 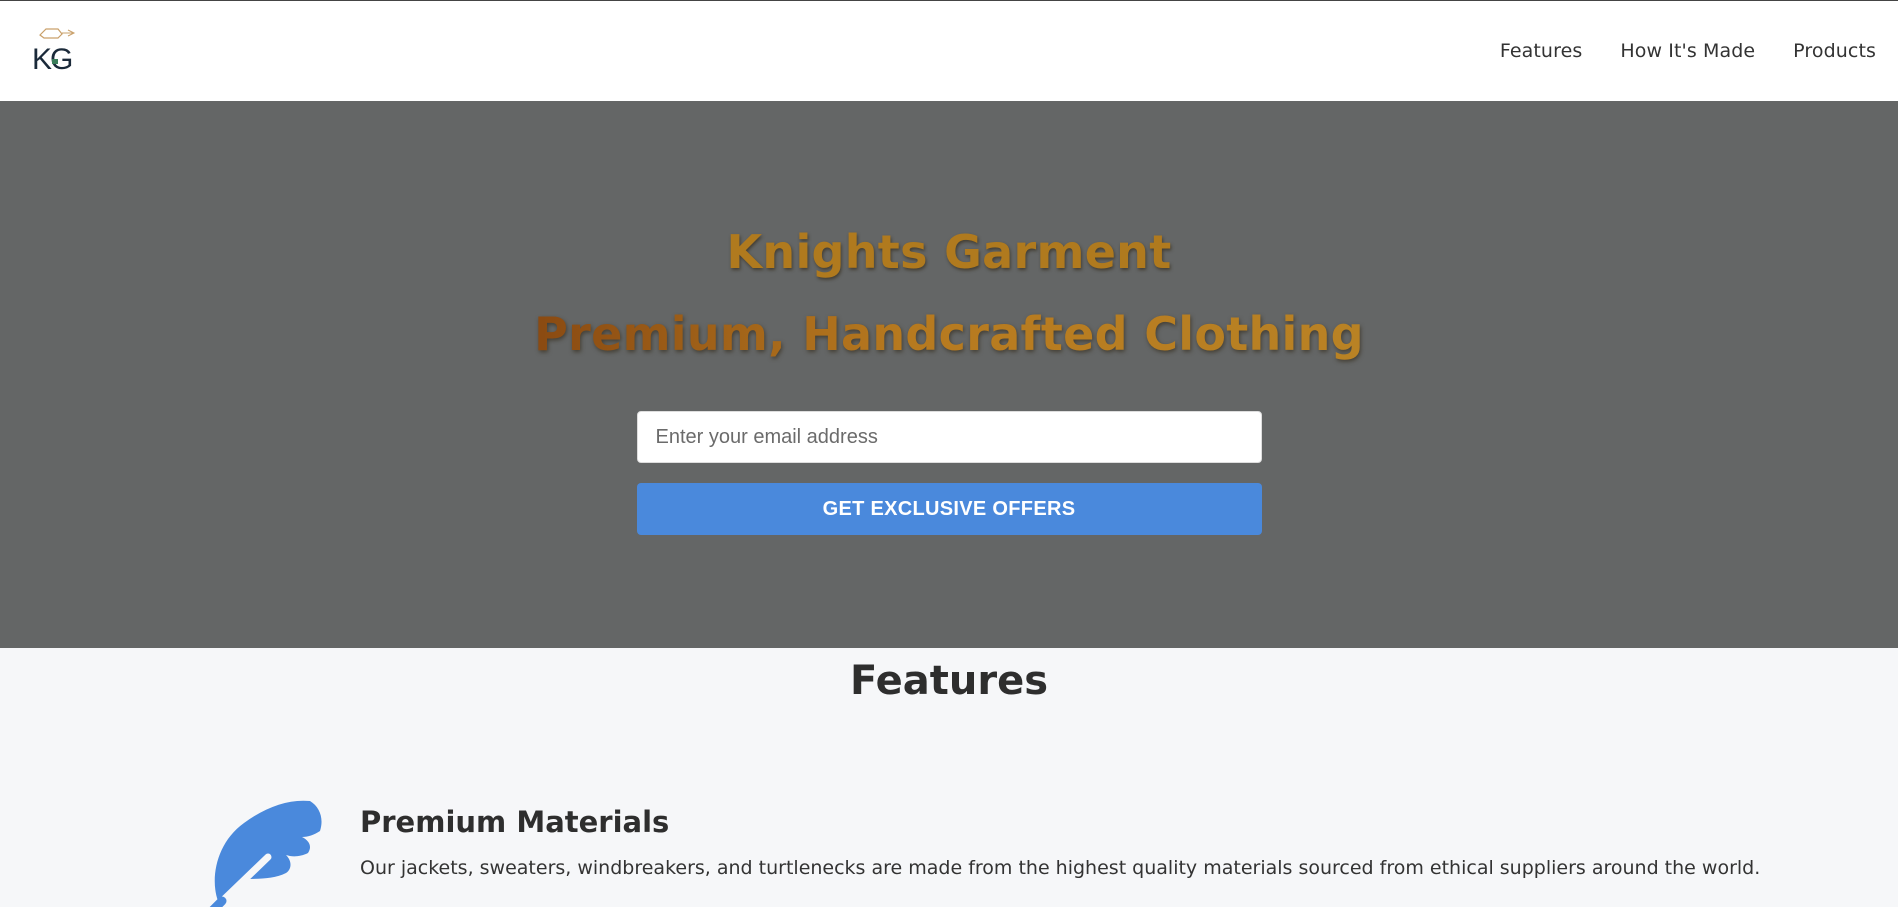 I want to click on nav-link-features: Features, so click(x=1541, y=51).